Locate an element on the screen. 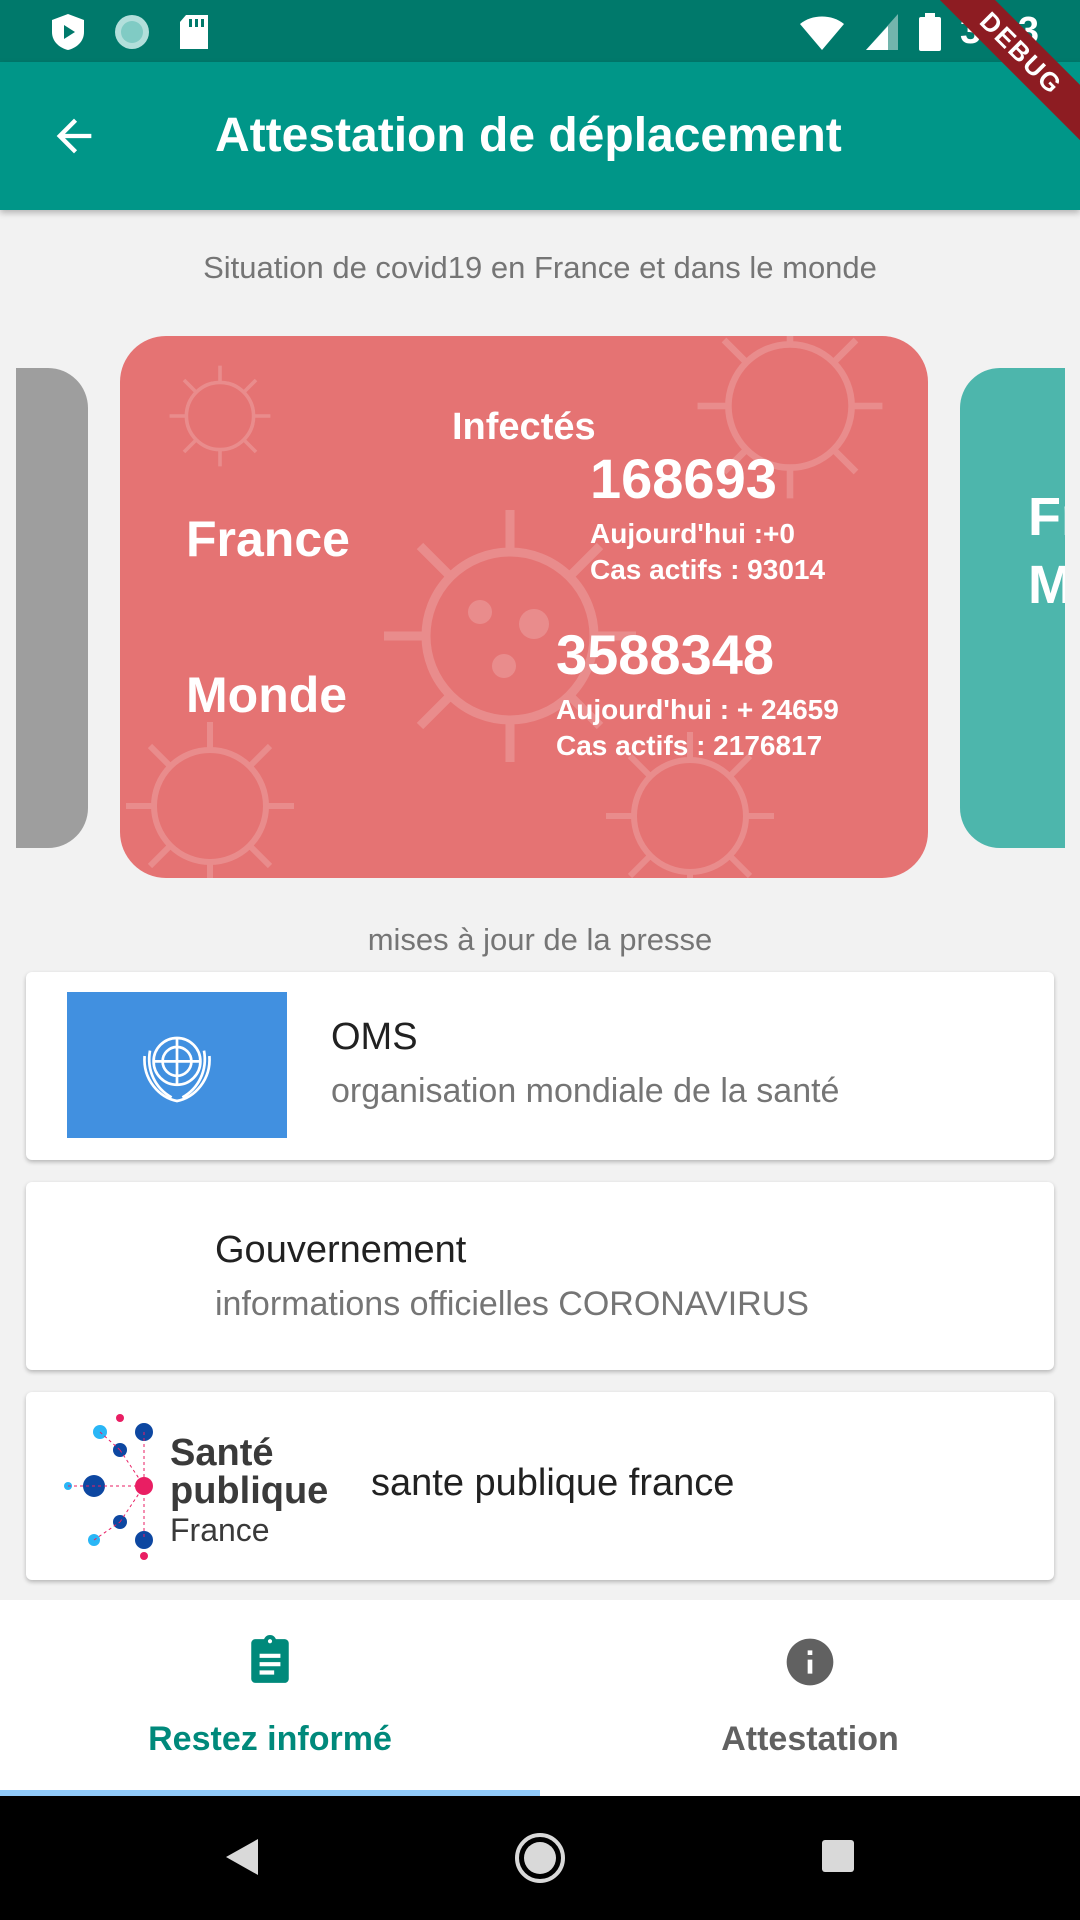 The width and height of the screenshot is (1080, 1920). sync-icon is located at coordinates (132, 32).